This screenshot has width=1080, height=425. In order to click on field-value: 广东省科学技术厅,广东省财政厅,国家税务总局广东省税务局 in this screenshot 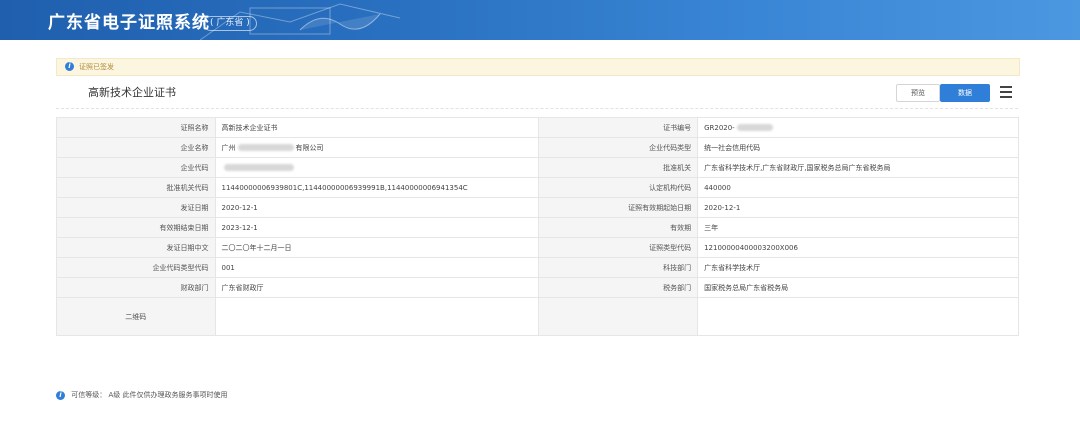, I will do `click(858, 167)`.